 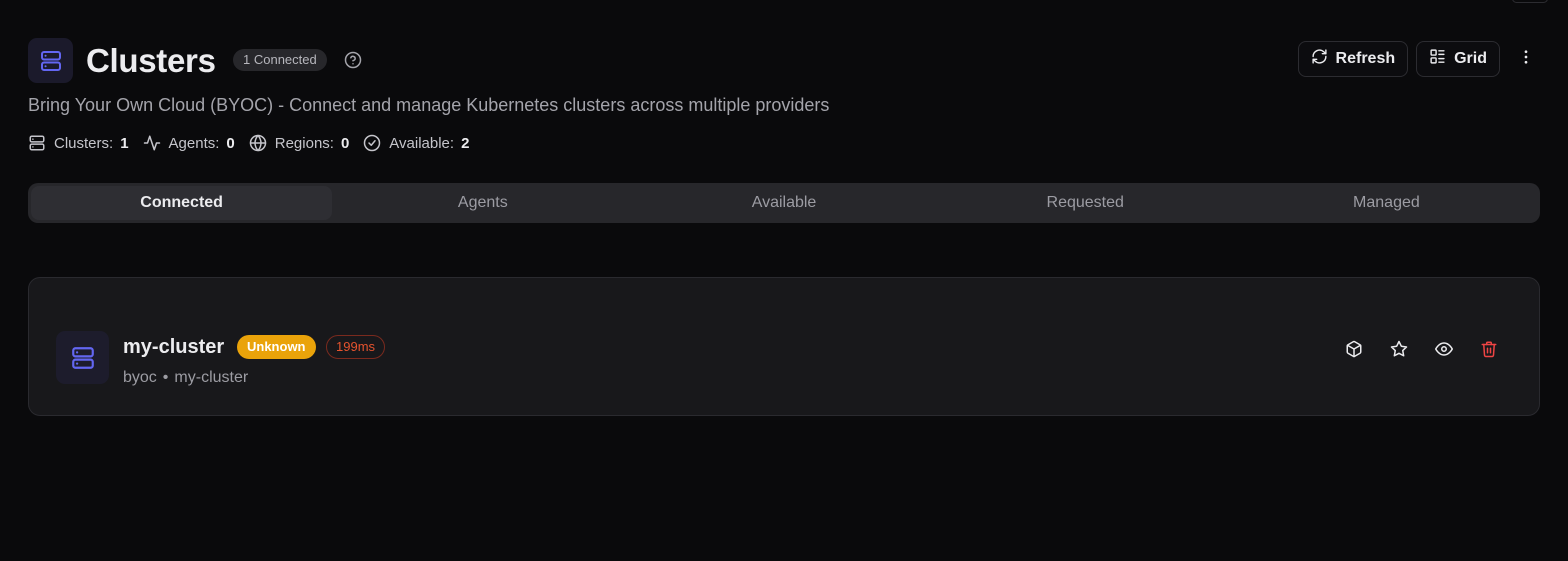 I want to click on star-icon, so click(x=1399, y=351).